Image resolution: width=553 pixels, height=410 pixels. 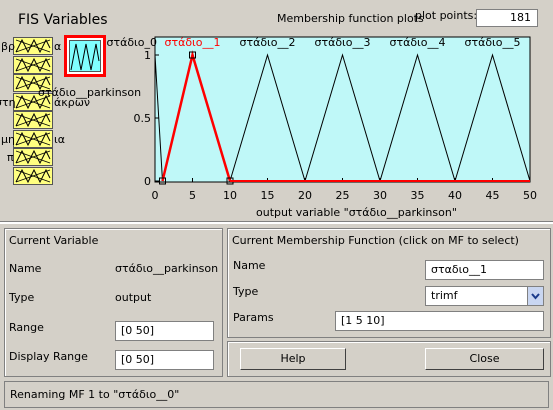 I want to click on divider, so click(x=276, y=222).